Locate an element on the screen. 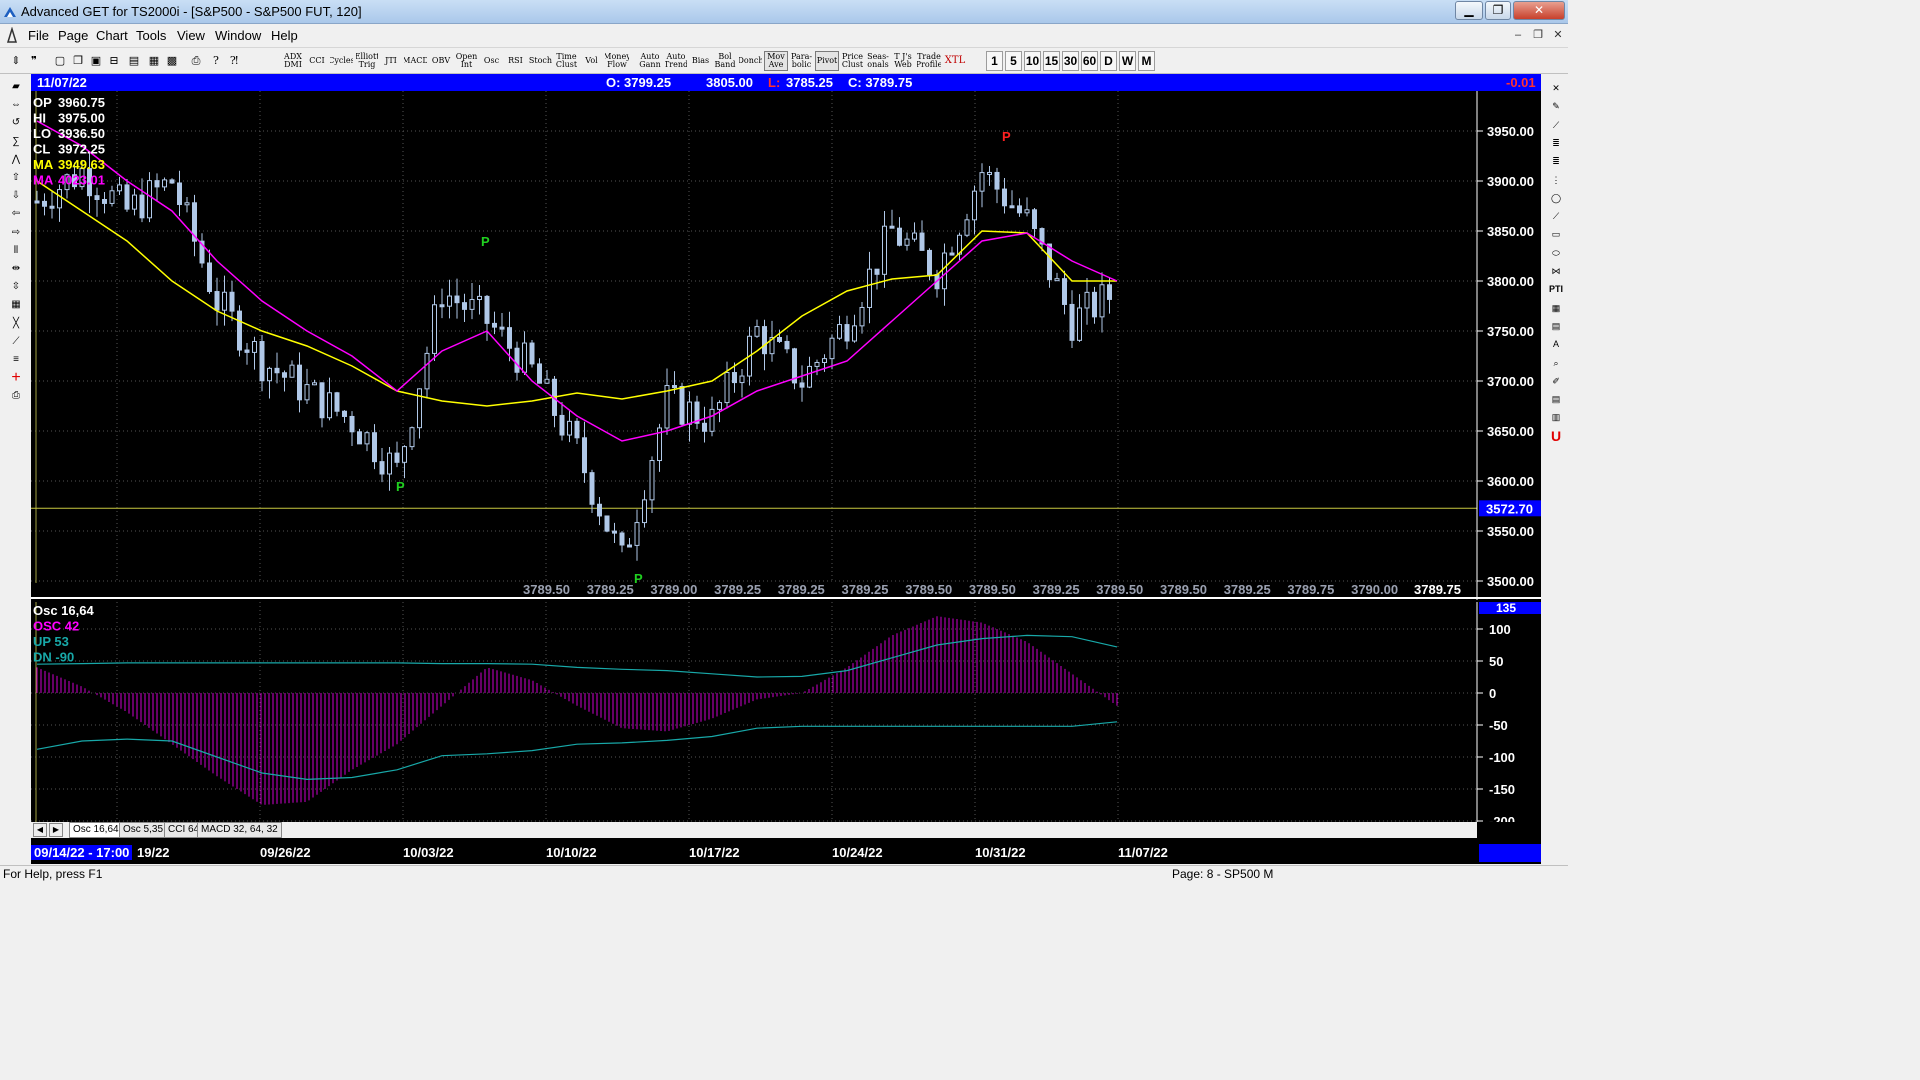 The image size is (1920, 1080). study-button: RSI is located at coordinates (515, 61).